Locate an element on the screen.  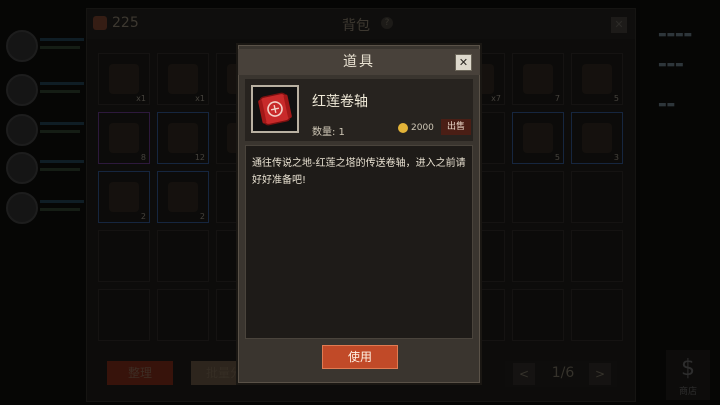
red-scroll-icon is located at coordinates (275, 109).